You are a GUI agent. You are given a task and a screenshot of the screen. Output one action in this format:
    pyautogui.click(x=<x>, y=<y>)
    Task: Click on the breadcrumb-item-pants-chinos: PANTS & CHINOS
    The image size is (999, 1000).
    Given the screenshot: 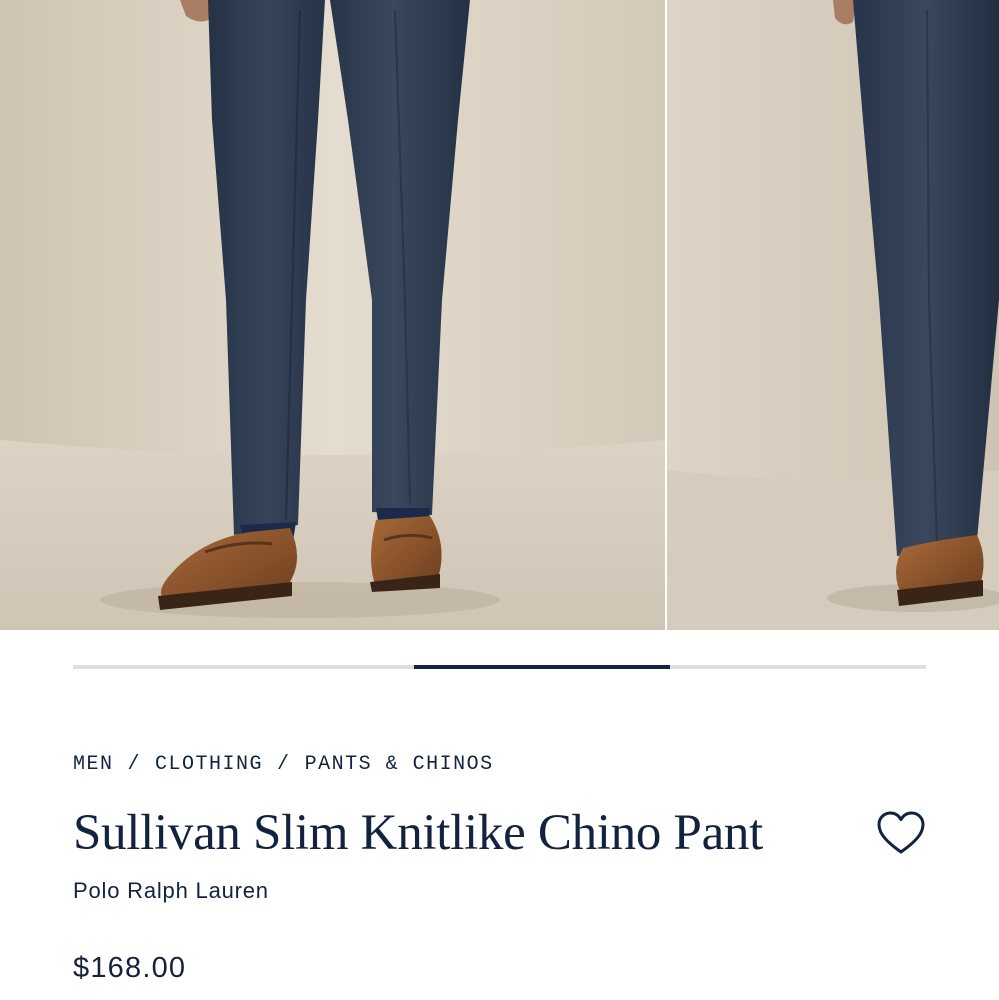 What is the action you would take?
    pyautogui.click(x=399, y=764)
    